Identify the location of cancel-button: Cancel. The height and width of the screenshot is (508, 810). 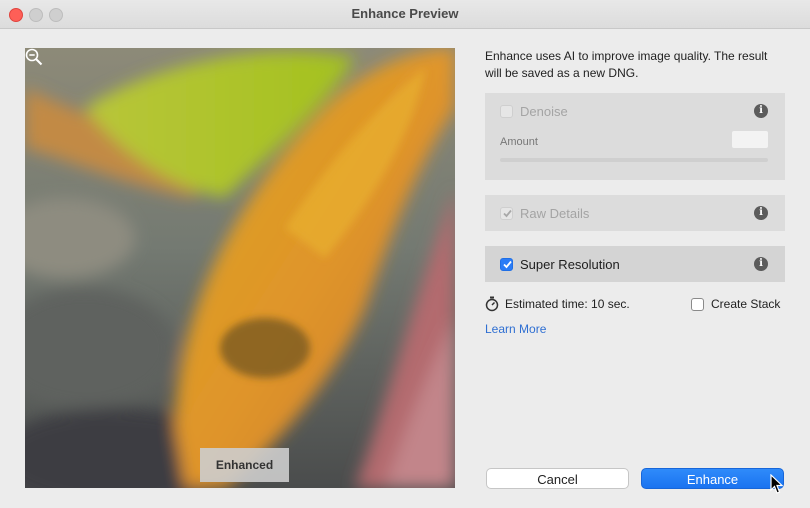
(557, 478).